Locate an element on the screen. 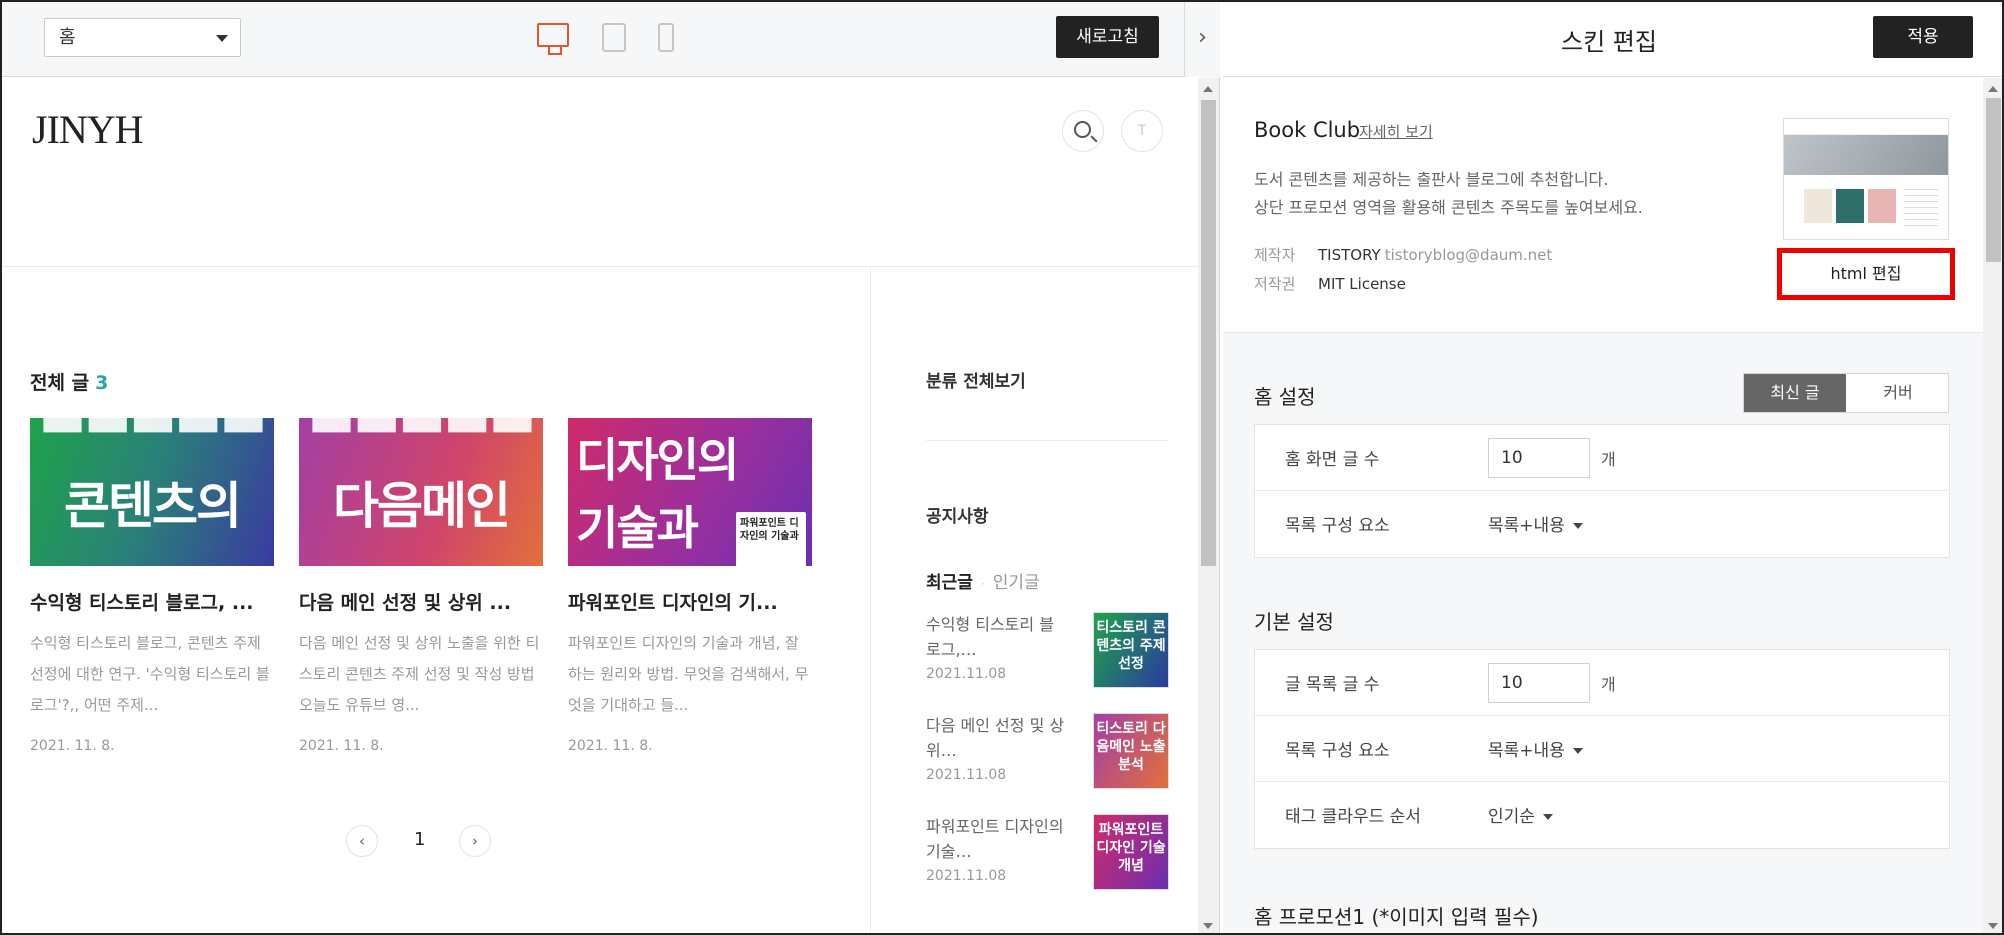  toggle-latest: 최신 글 is located at coordinates (1795, 393).